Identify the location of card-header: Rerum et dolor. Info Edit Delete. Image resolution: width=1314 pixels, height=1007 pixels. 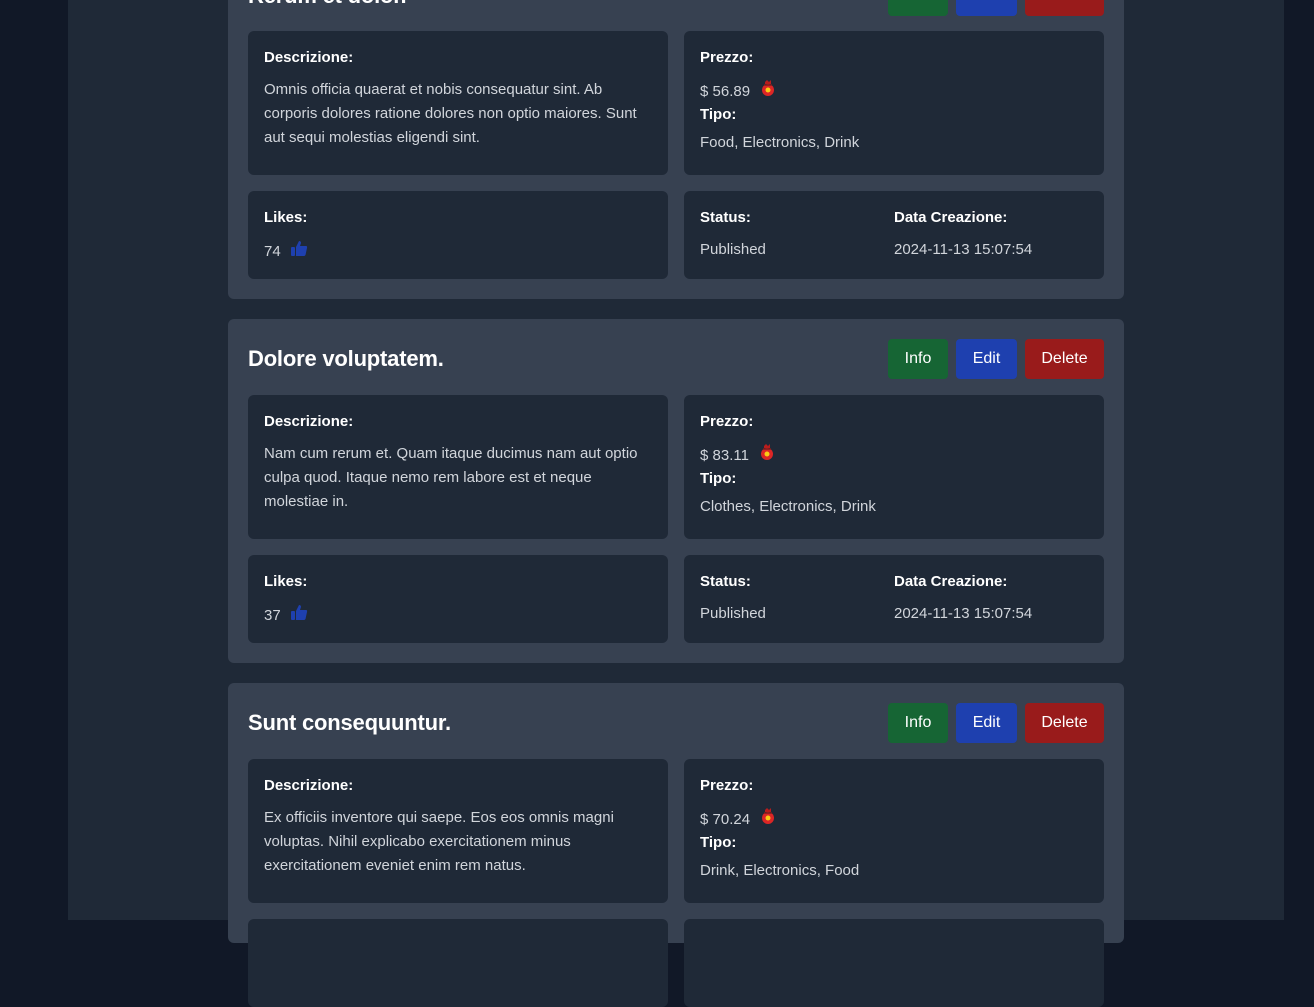
(676, 8).